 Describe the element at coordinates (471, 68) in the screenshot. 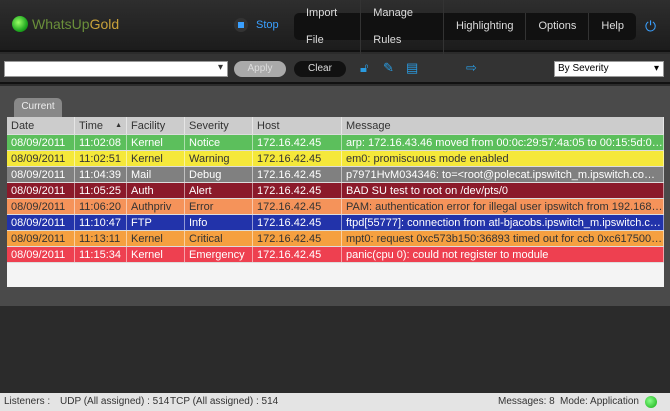

I see `export-icon: ⇨` at that location.